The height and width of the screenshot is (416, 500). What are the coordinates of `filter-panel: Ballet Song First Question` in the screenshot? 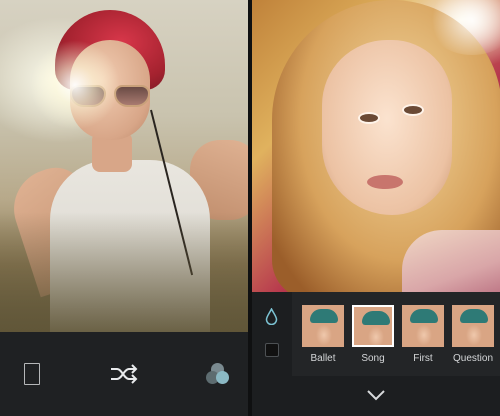 It's located at (376, 334).